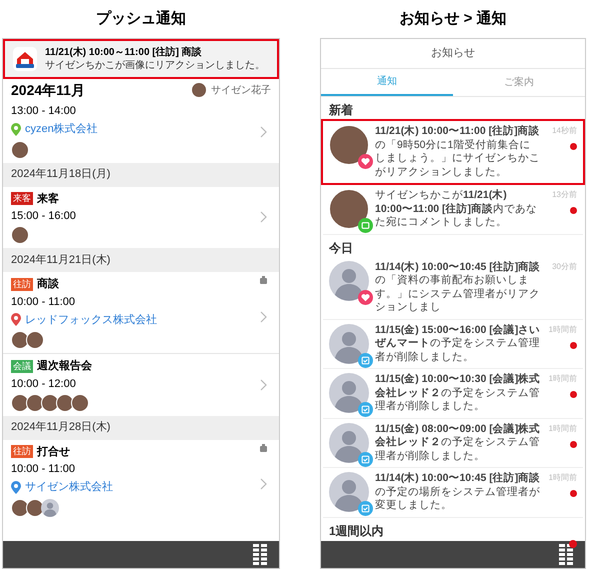 The width and height of the screenshot is (590, 569). What do you see at coordinates (141, 480) in the screenshot?
I see `event-row: 往訪 打合せ 10:00 - 11:00 サイゼン株式会社` at bounding box center [141, 480].